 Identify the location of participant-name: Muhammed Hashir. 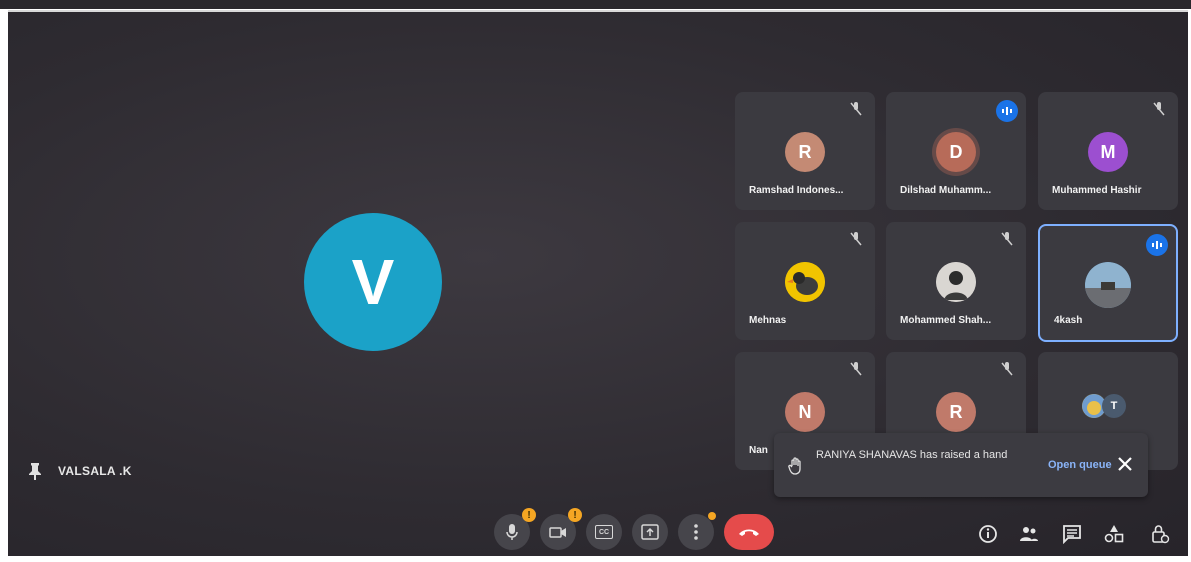
(1097, 190).